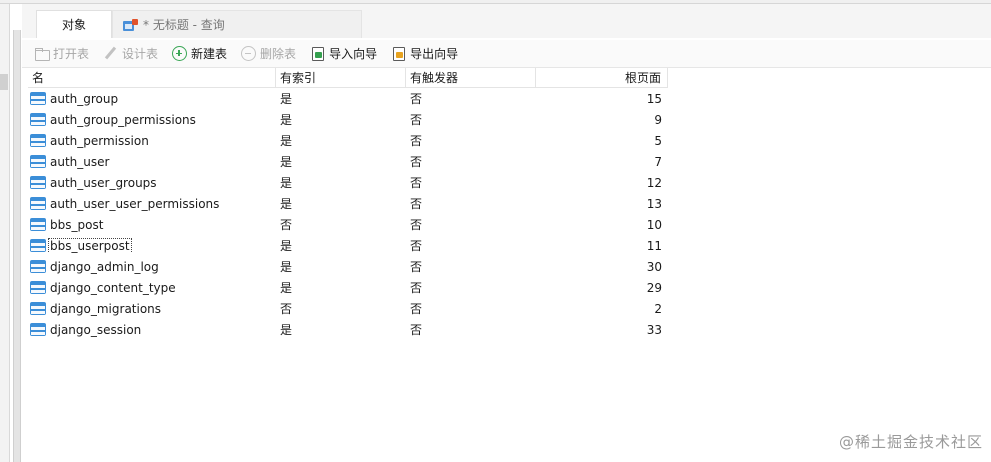 The height and width of the screenshot is (462, 991). What do you see at coordinates (506, 21) in the screenshot?
I see `tab-bar: 对象 * 无标题 - 查询` at bounding box center [506, 21].